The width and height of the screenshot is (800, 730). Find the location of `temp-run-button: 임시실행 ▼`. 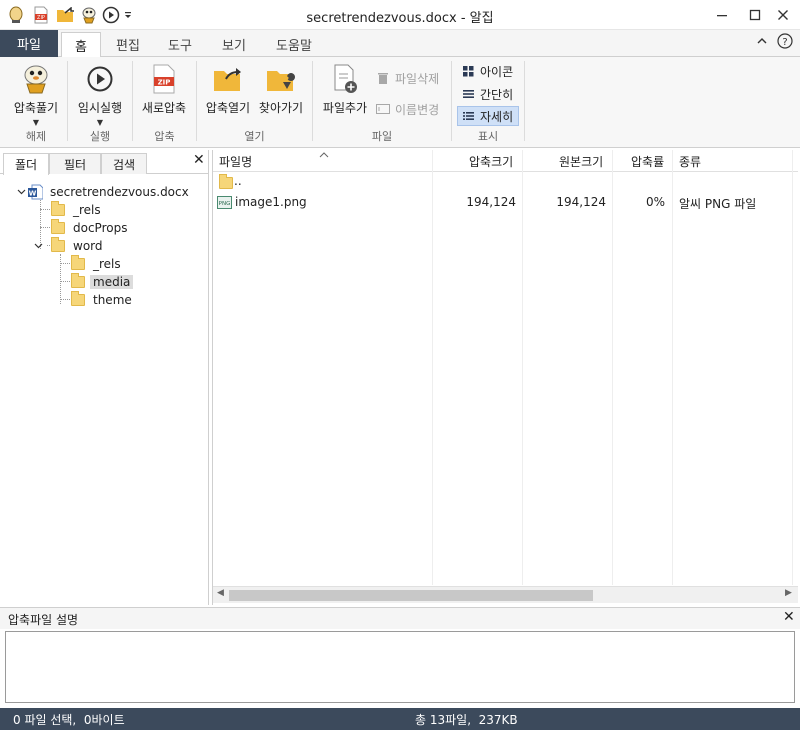

temp-run-button: 임시실행 ▼ is located at coordinates (100, 95).